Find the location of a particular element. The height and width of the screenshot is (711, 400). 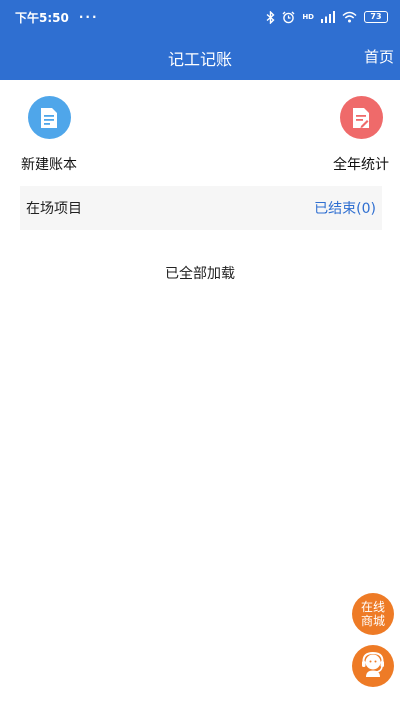

customer-service-button is located at coordinates (373, 666).